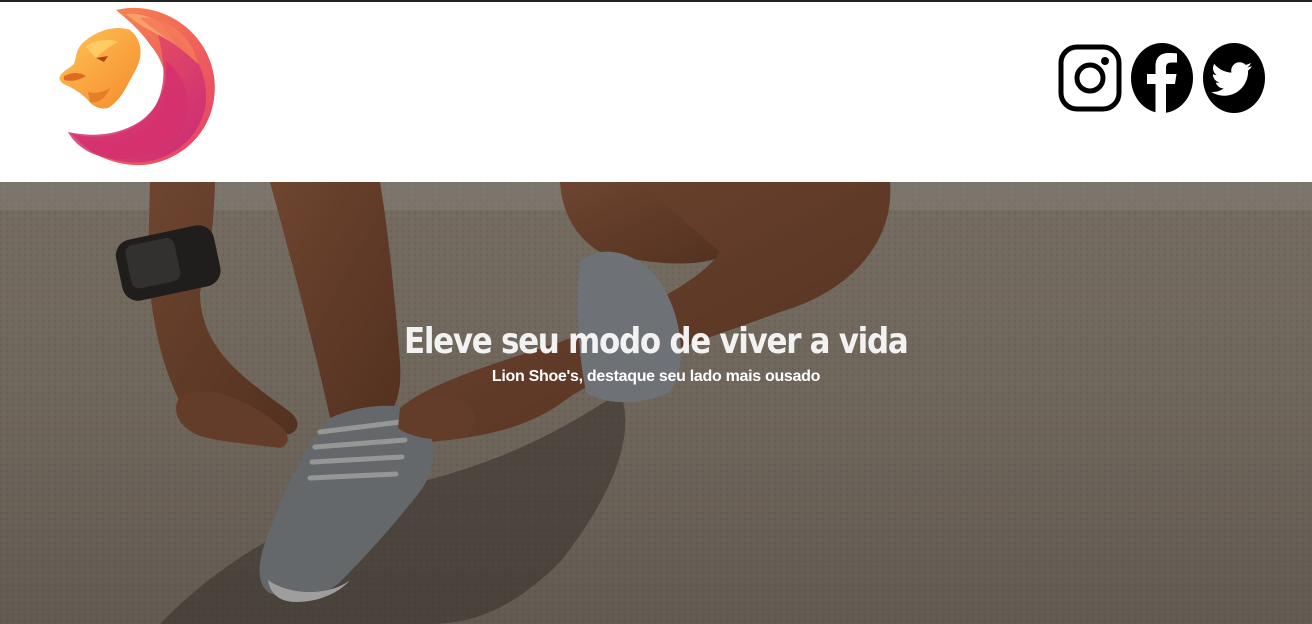  I want to click on instagram-icon, so click(1090, 78).